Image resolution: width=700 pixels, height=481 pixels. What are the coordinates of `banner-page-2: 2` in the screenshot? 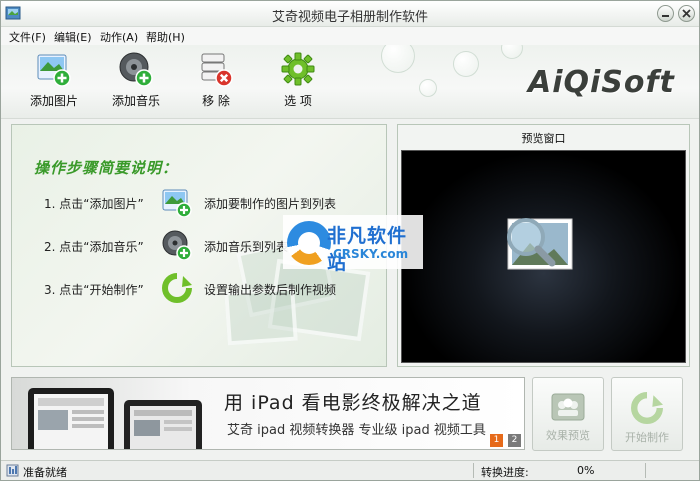 It's located at (514, 440).